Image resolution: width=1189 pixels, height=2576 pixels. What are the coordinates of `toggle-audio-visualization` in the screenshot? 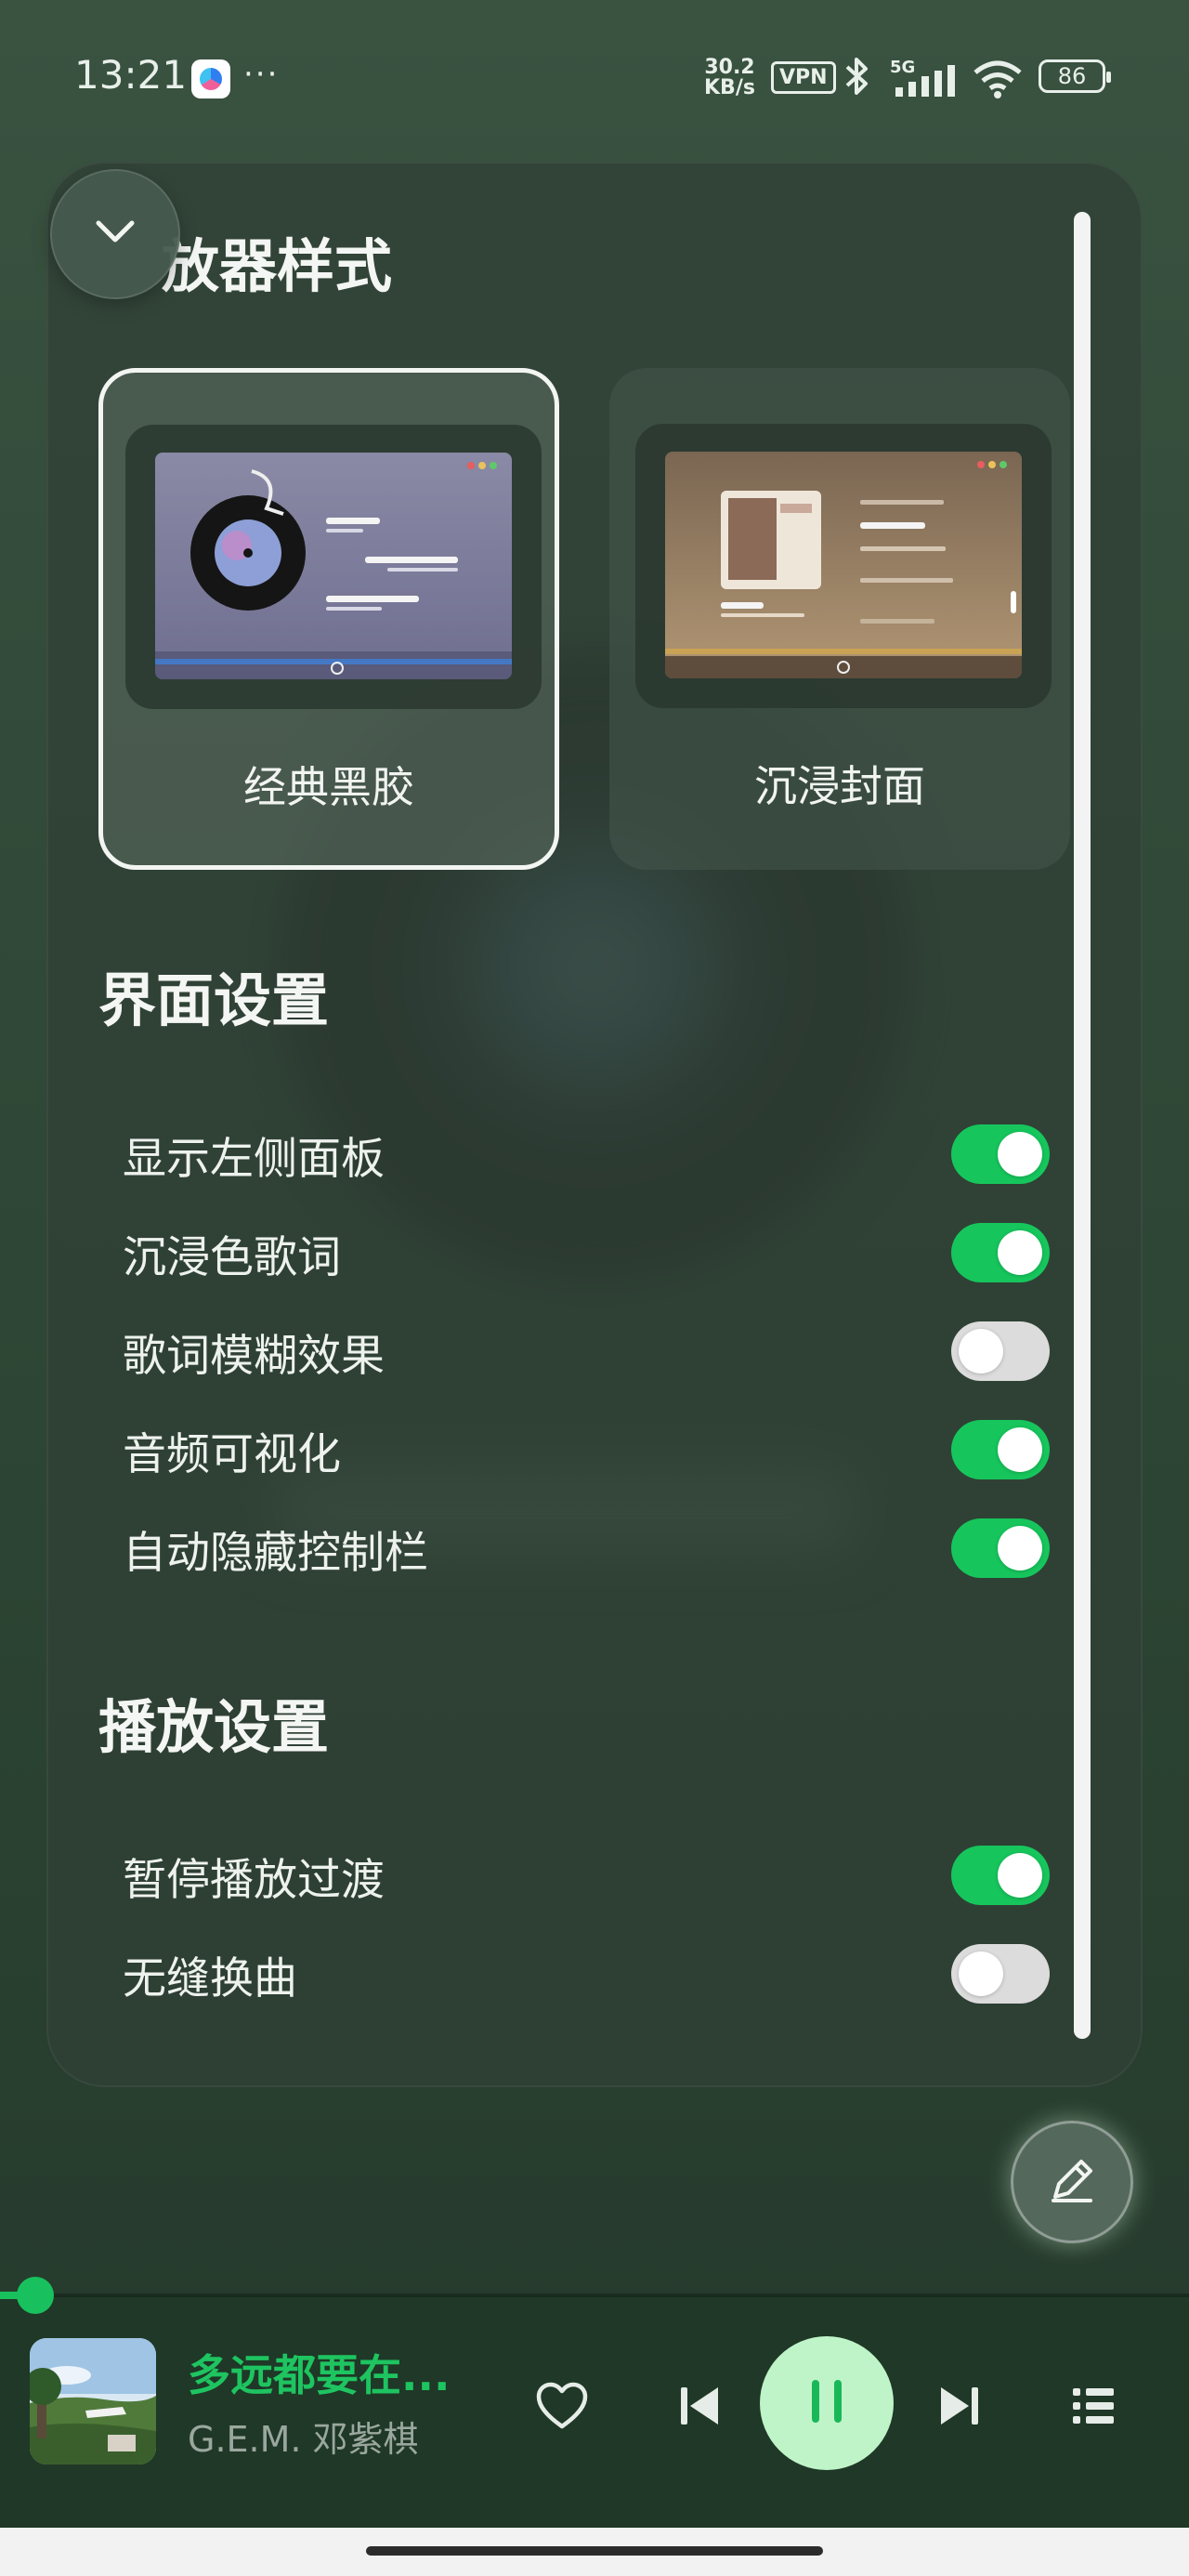 It's located at (1000, 1449).